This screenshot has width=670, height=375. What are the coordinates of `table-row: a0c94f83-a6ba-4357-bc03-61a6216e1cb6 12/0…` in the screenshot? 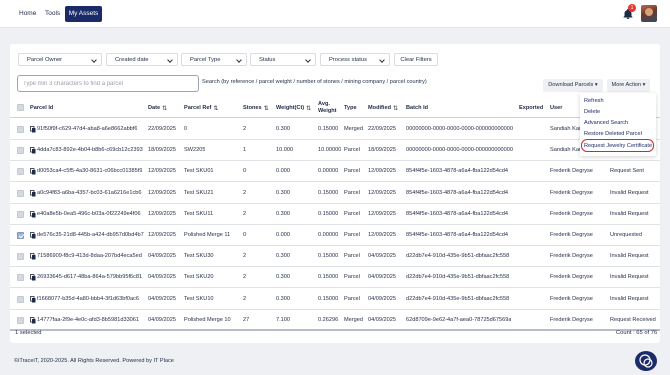 It's located at (335, 193).